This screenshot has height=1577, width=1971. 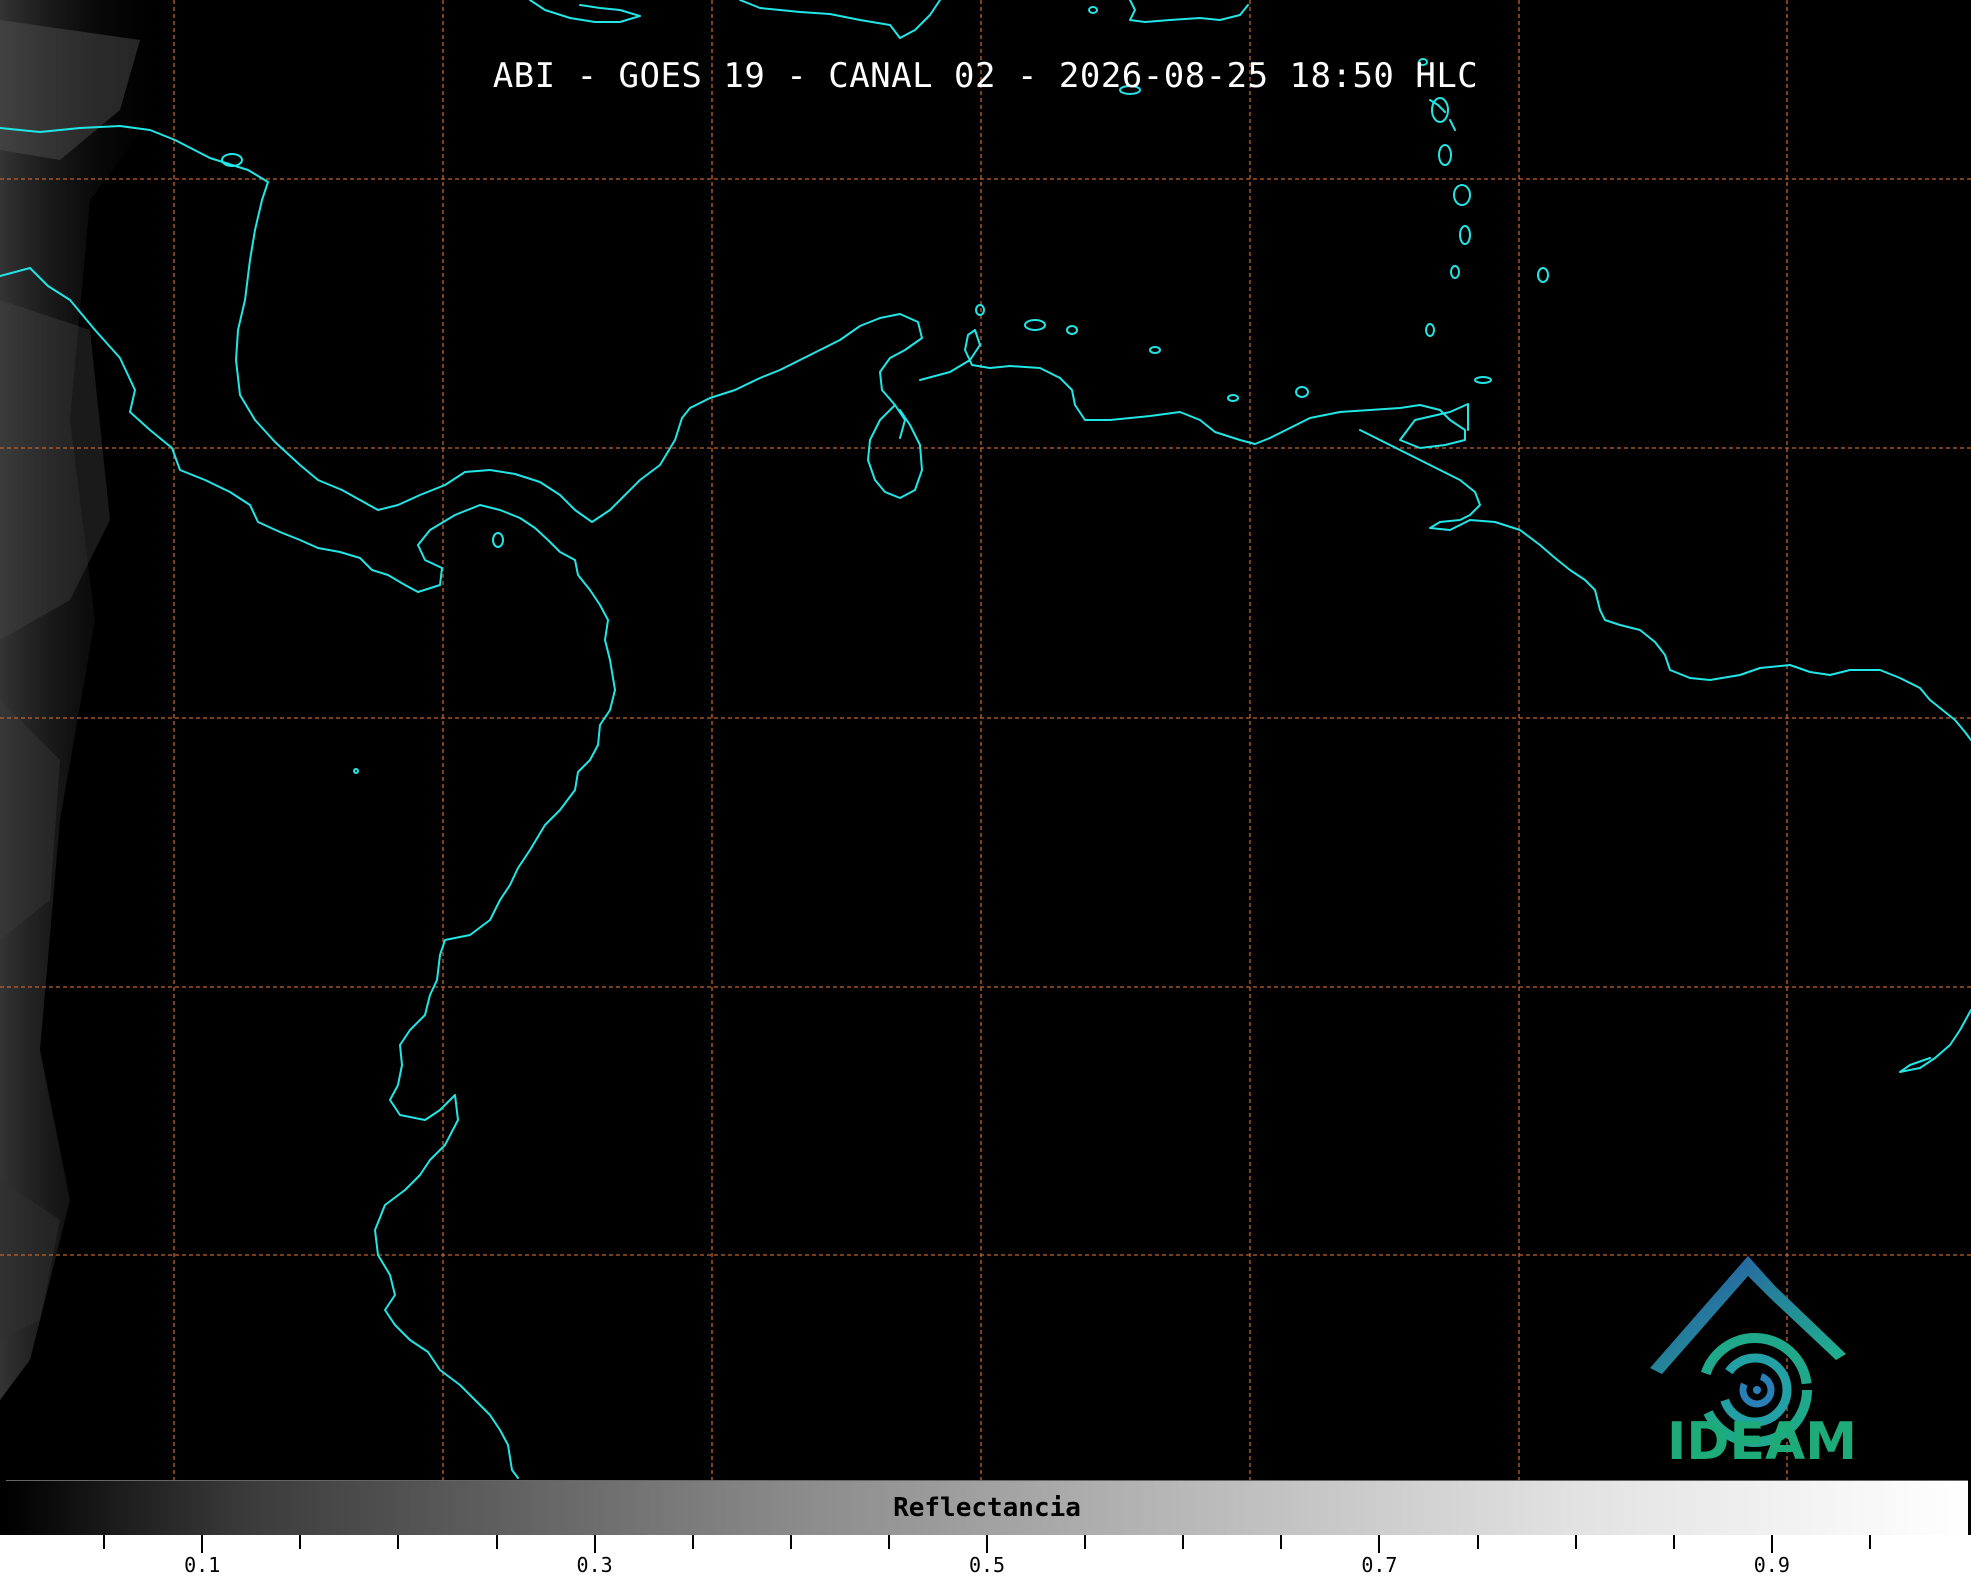 What do you see at coordinates (1762, 1442) in the screenshot?
I see `logo-text: IDEAM` at bounding box center [1762, 1442].